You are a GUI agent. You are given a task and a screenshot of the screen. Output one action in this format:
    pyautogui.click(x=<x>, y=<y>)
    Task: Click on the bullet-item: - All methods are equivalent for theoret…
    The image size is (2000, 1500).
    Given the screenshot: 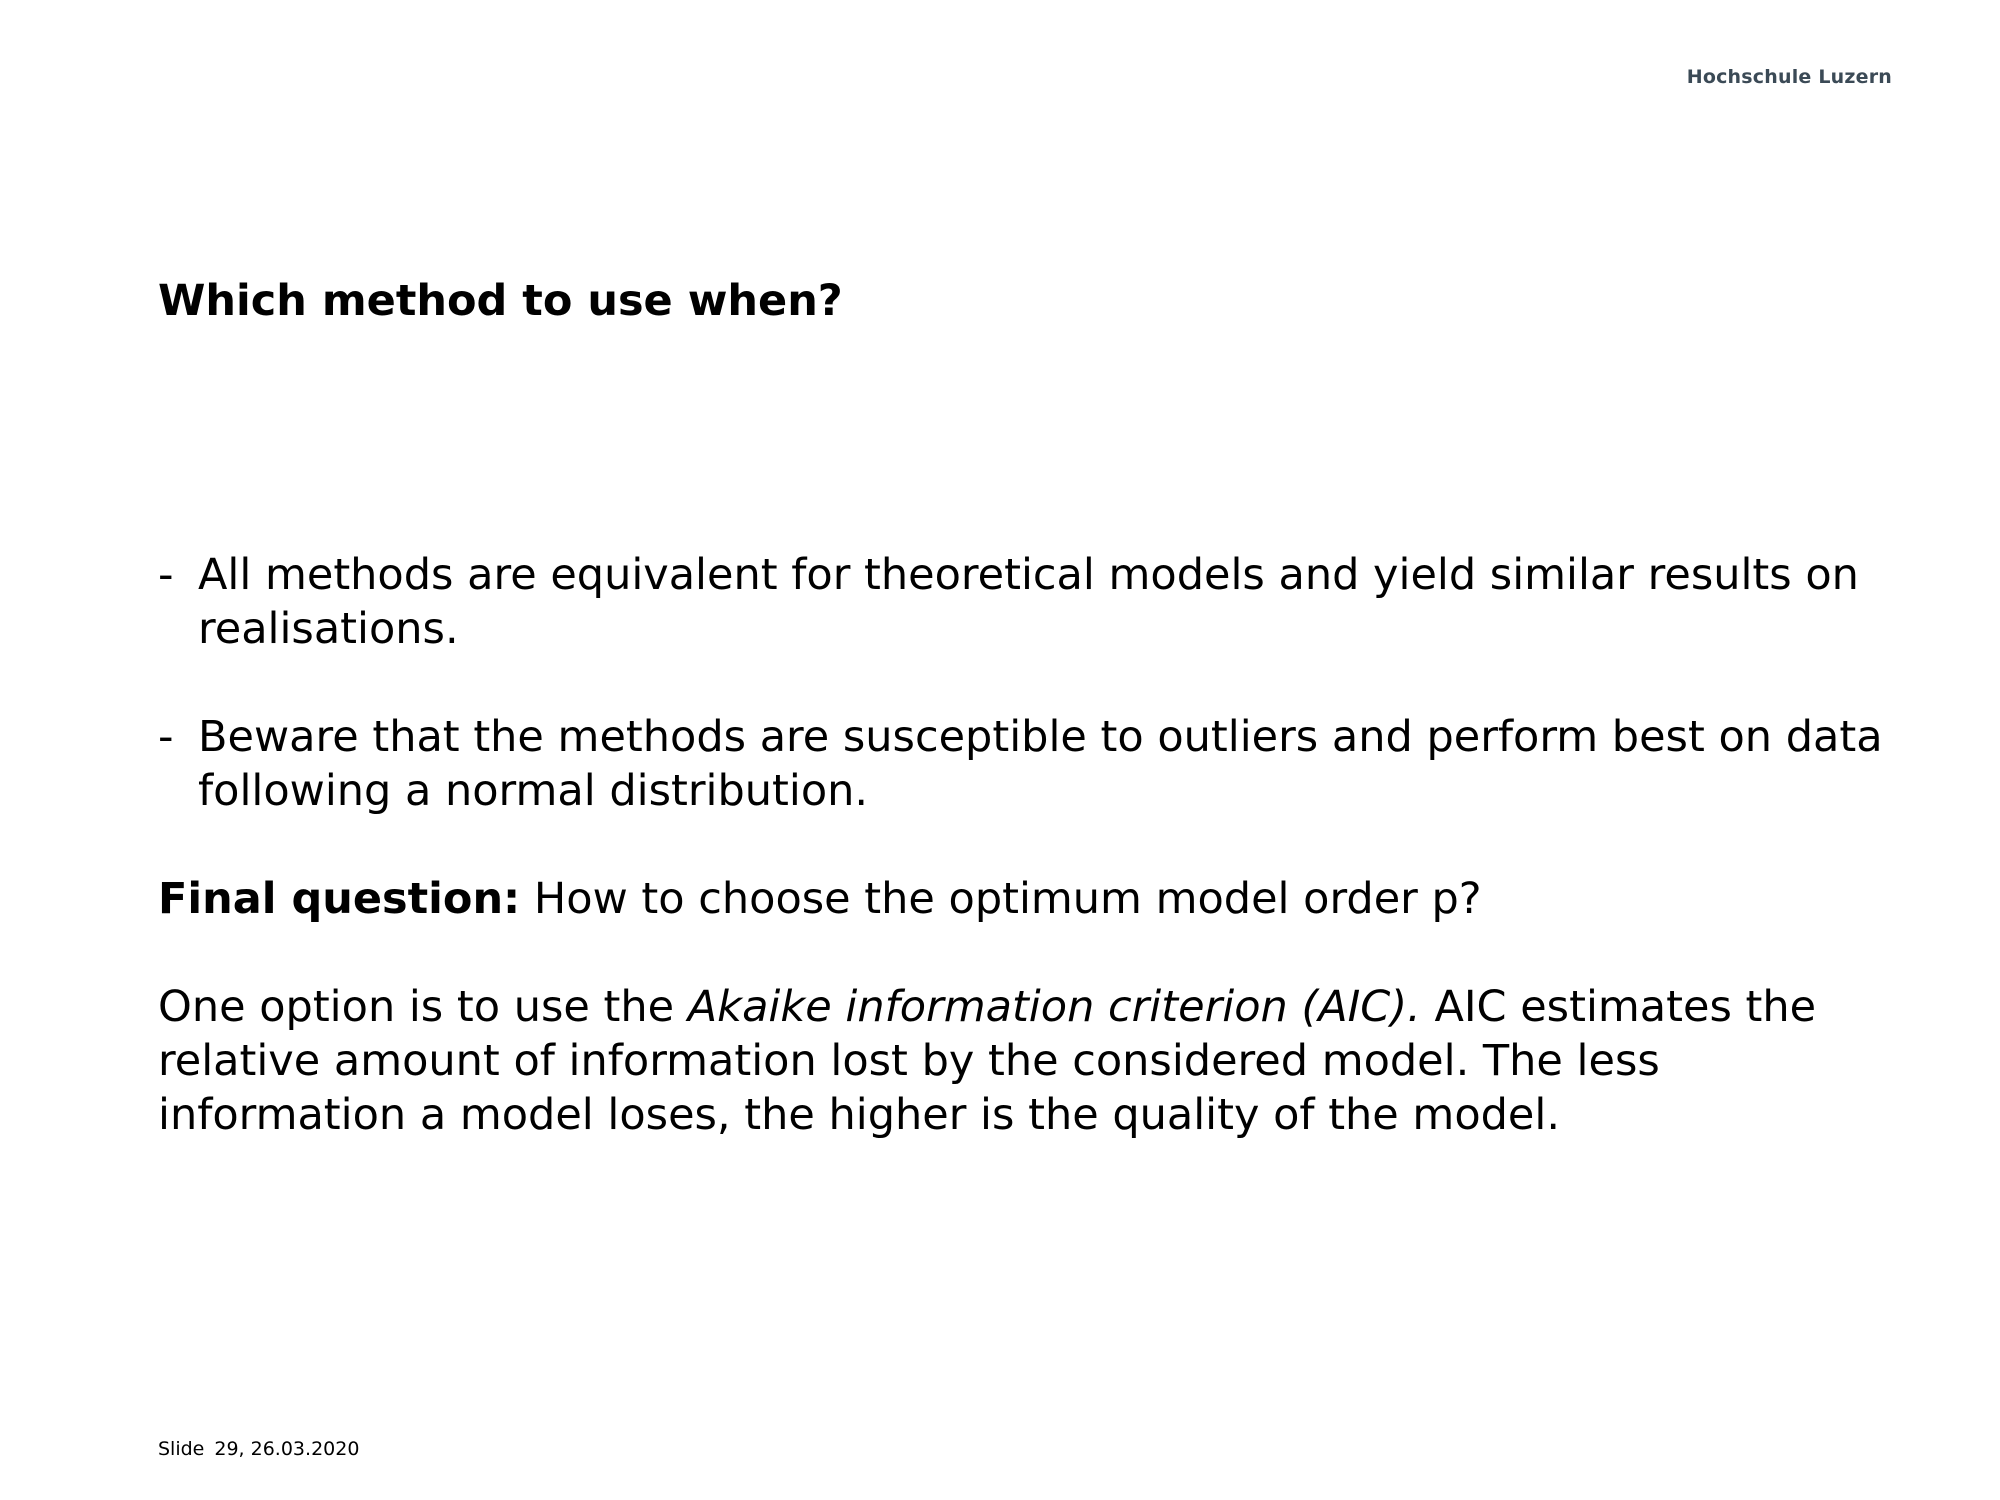 What is the action you would take?
    pyautogui.click(x=1038, y=602)
    